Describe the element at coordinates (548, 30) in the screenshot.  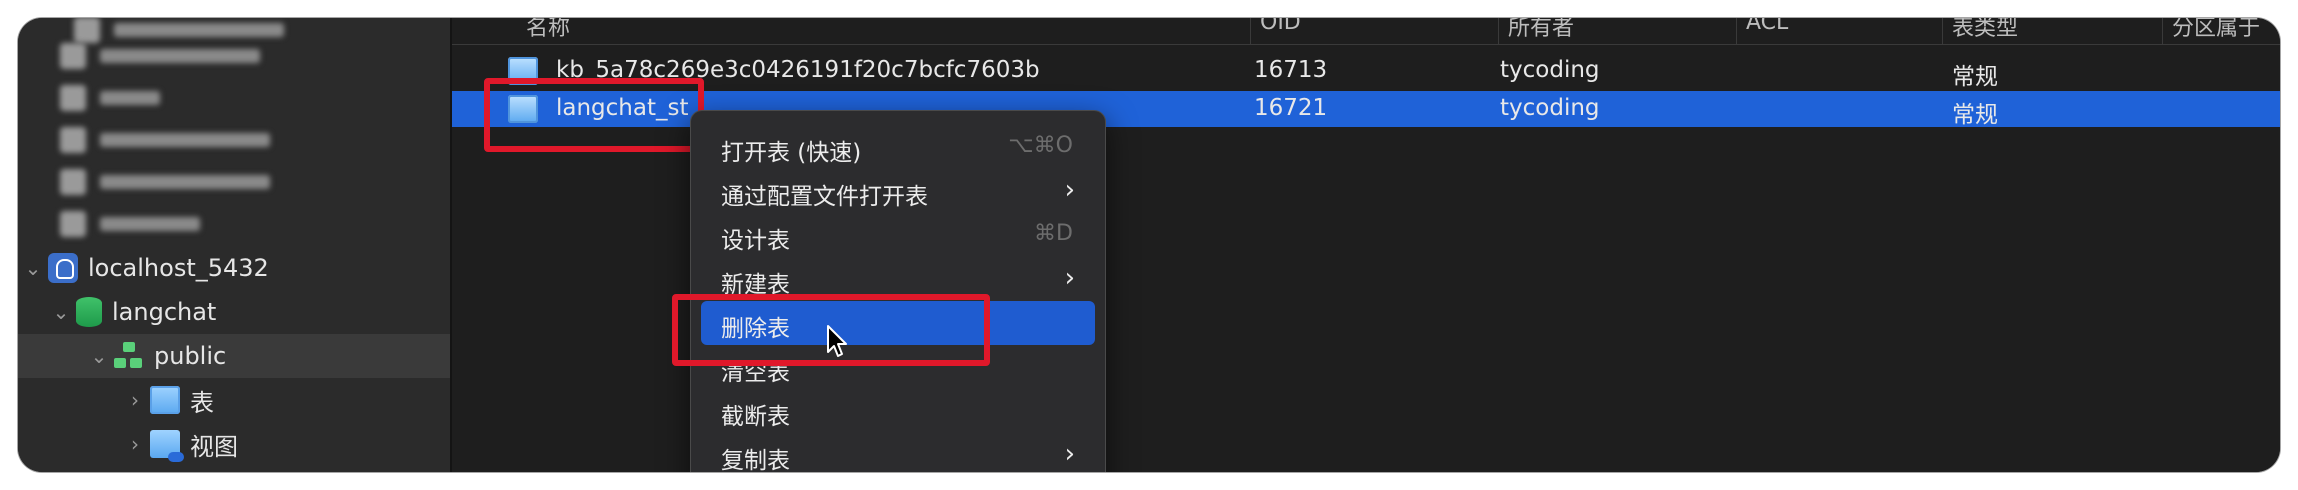
I see `column-header-name: 名称` at that location.